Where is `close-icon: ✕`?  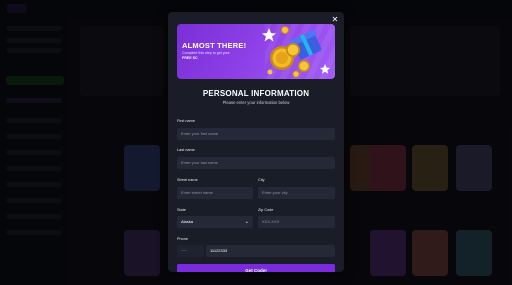
close-icon: ✕ is located at coordinates (335, 20).